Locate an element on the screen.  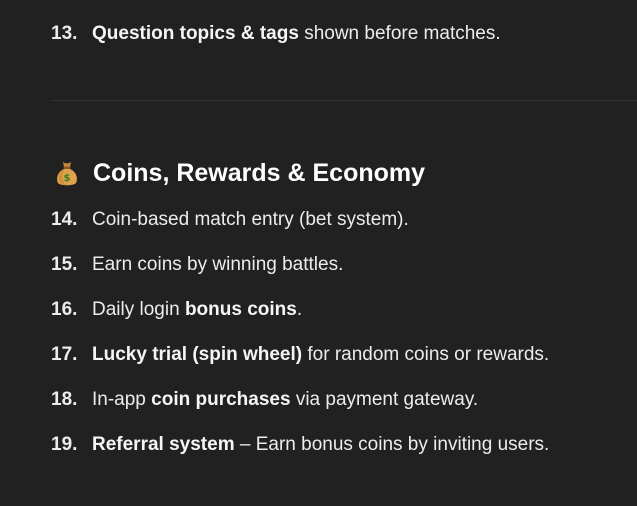
list-item-text: Daily login is located at coordinates (138, 309).